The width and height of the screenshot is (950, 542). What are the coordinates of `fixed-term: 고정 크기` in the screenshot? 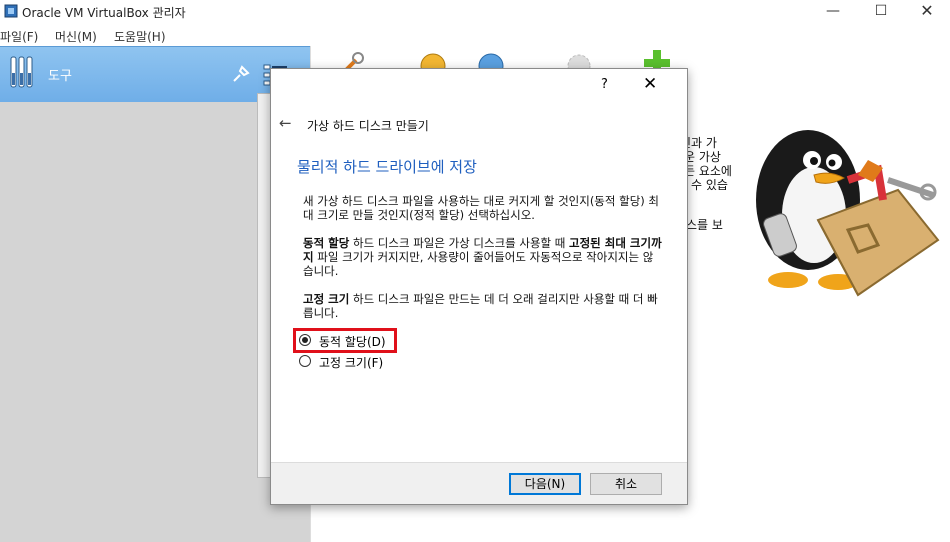 It's located at (326, 299).